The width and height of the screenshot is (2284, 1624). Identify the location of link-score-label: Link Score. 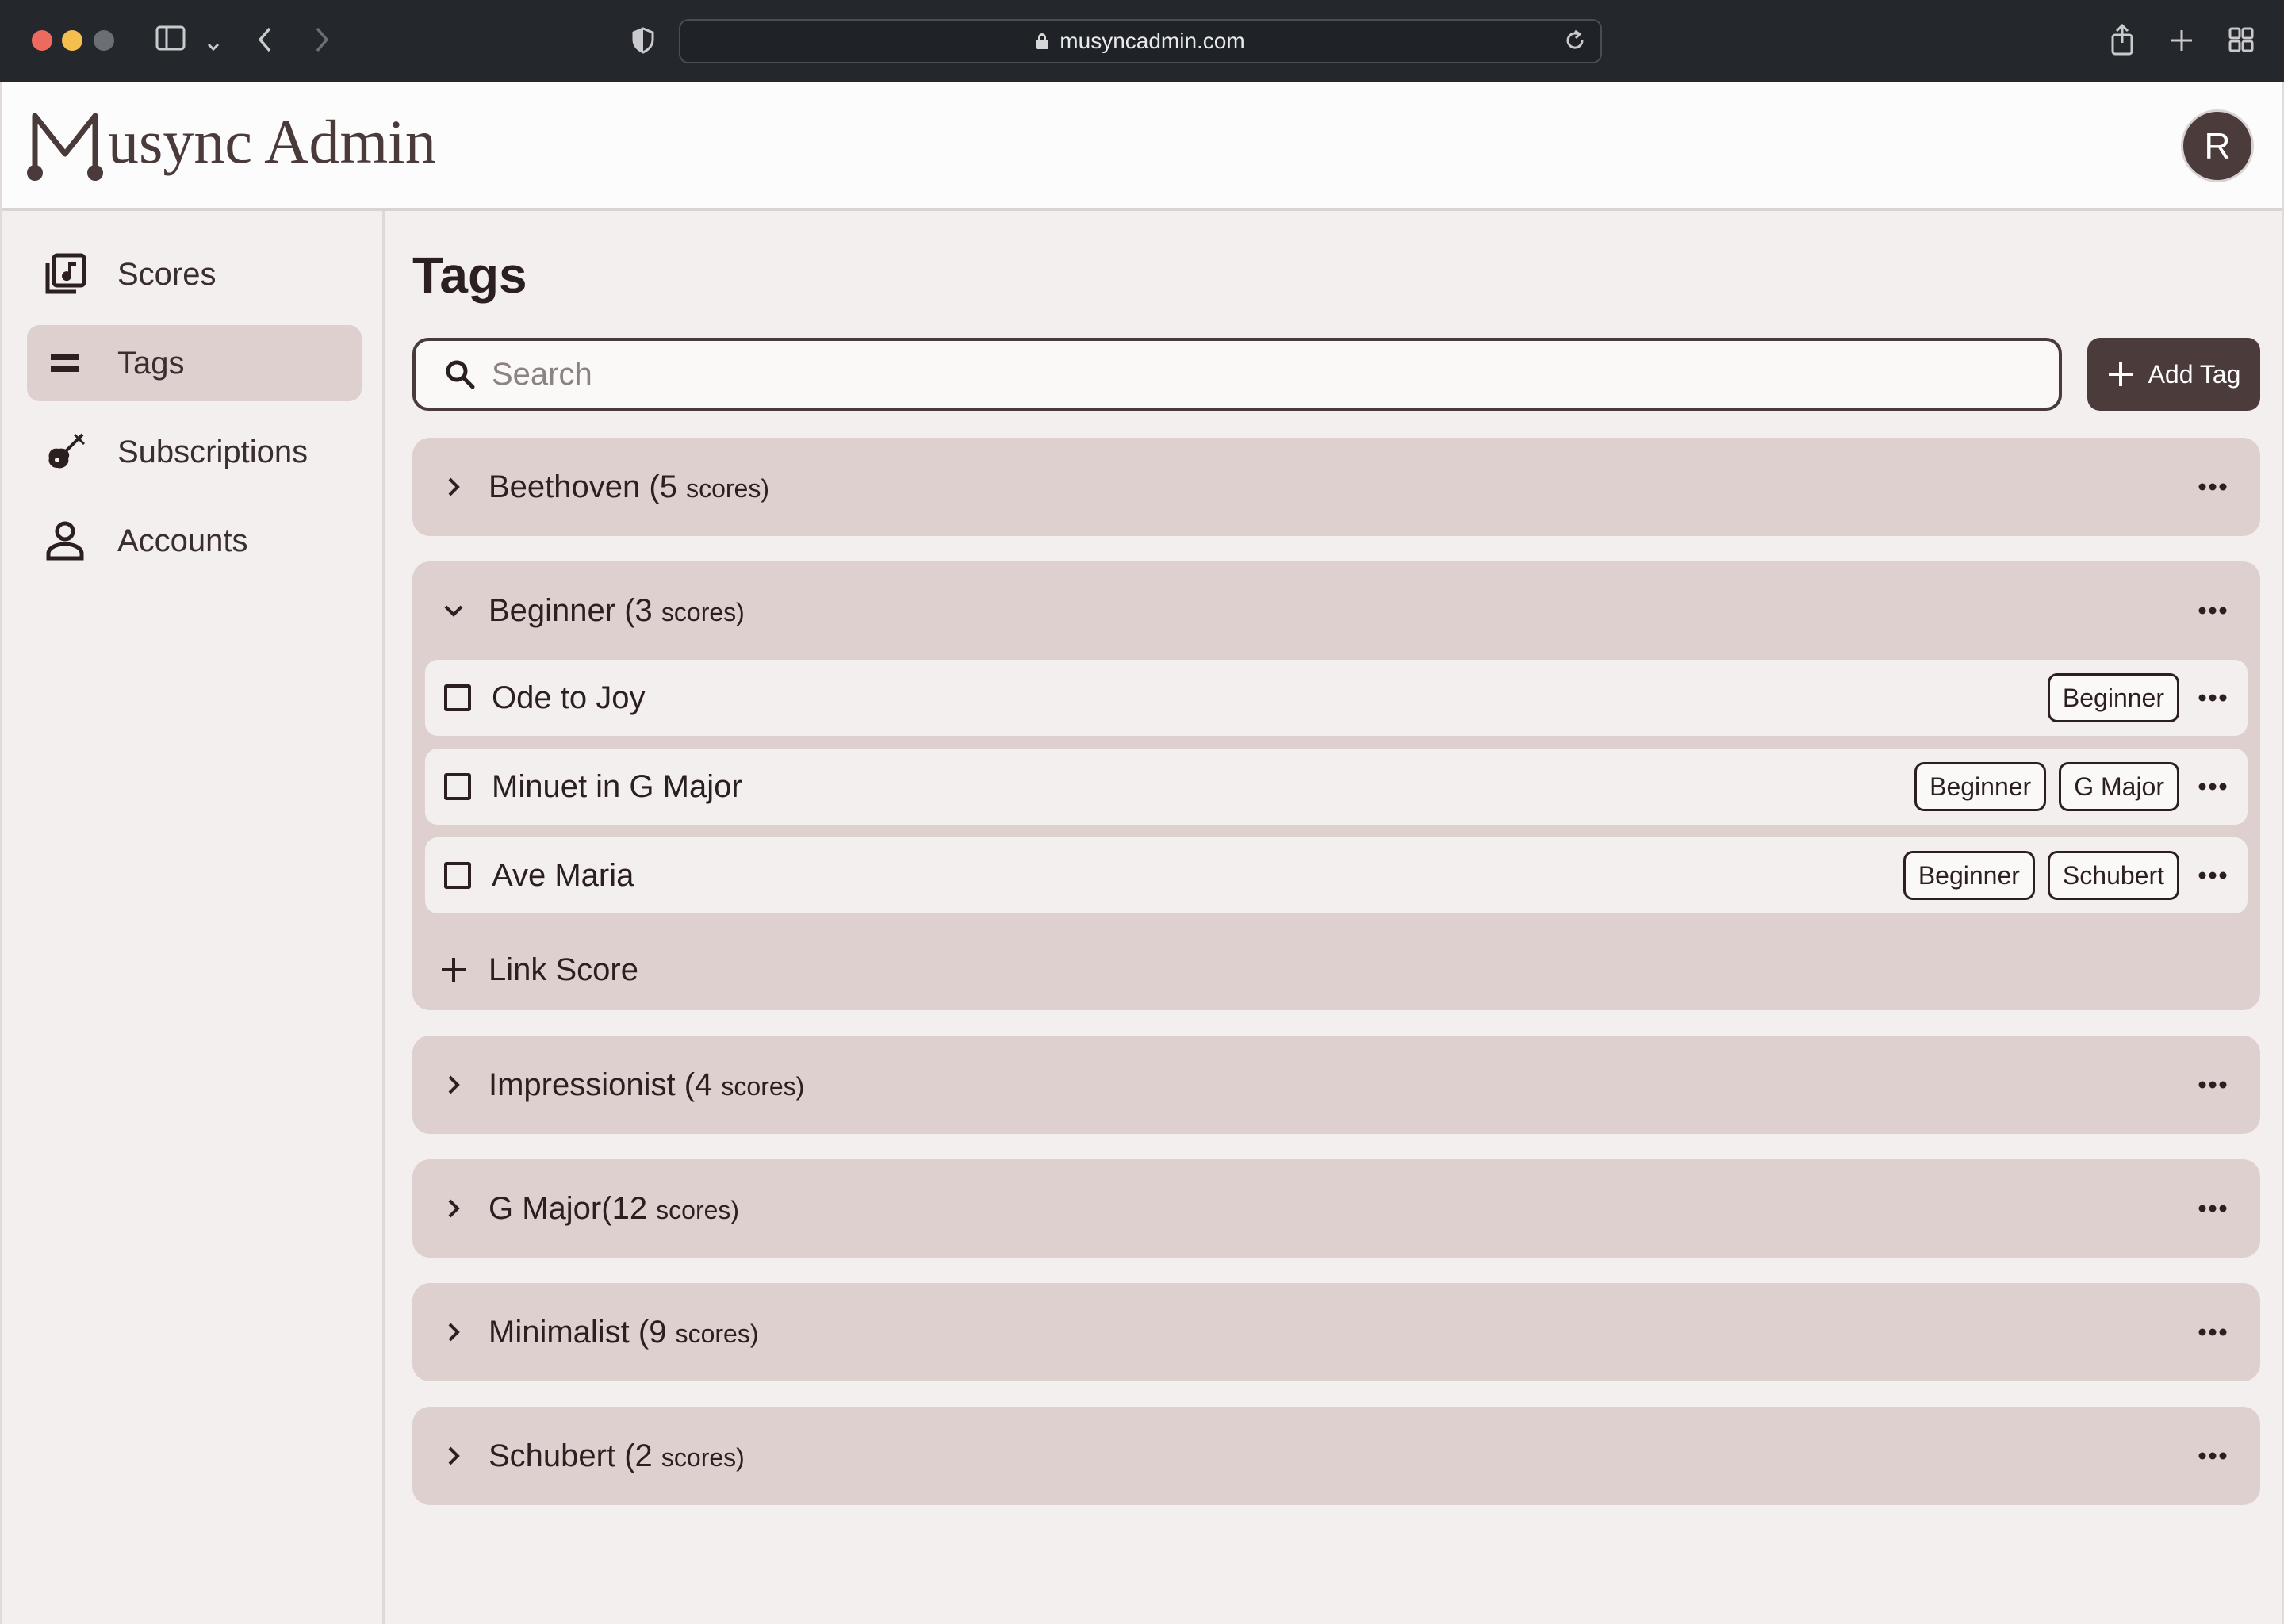
(563, 969).